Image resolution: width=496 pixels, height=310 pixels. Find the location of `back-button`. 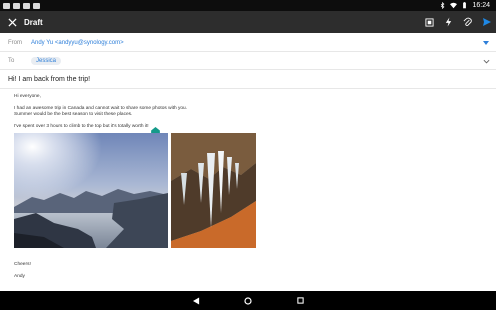

back-button is located at coordinates (196, 300).